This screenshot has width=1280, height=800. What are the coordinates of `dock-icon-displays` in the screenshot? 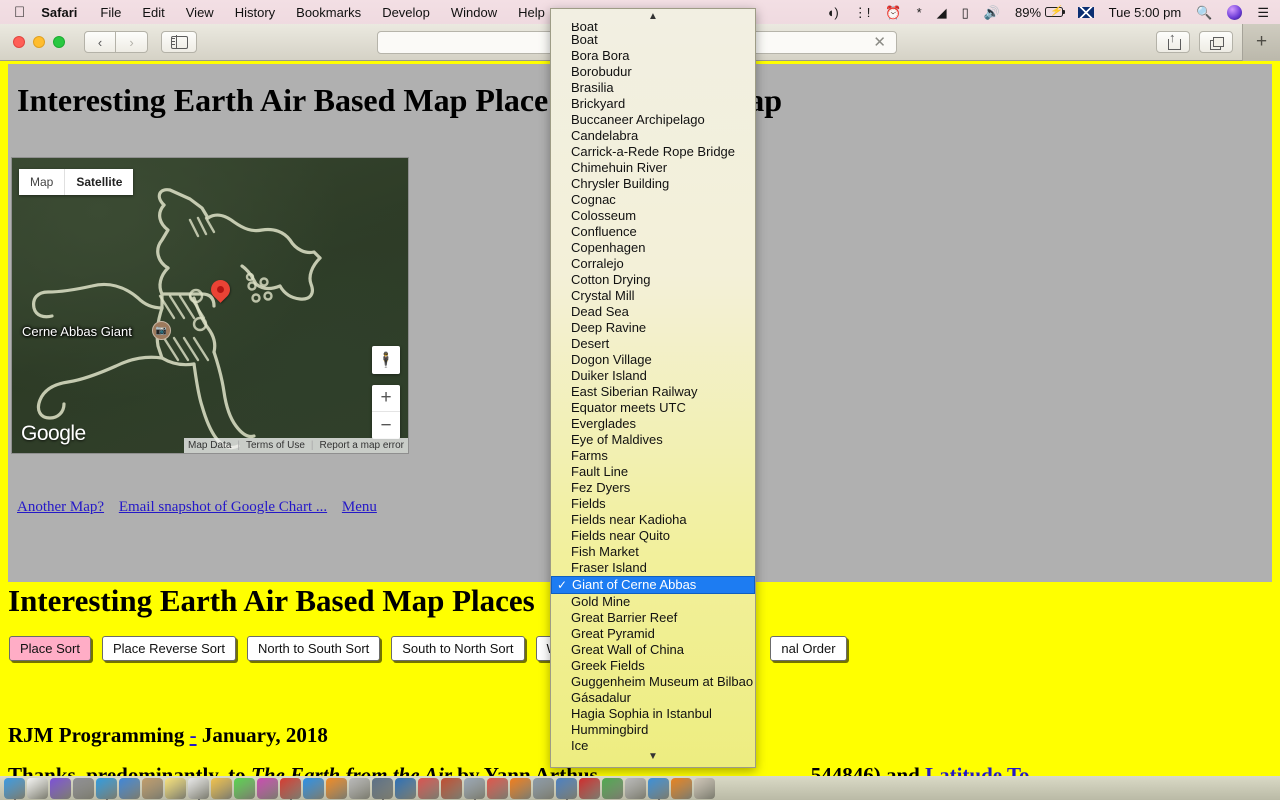 It's located at (566, 788).